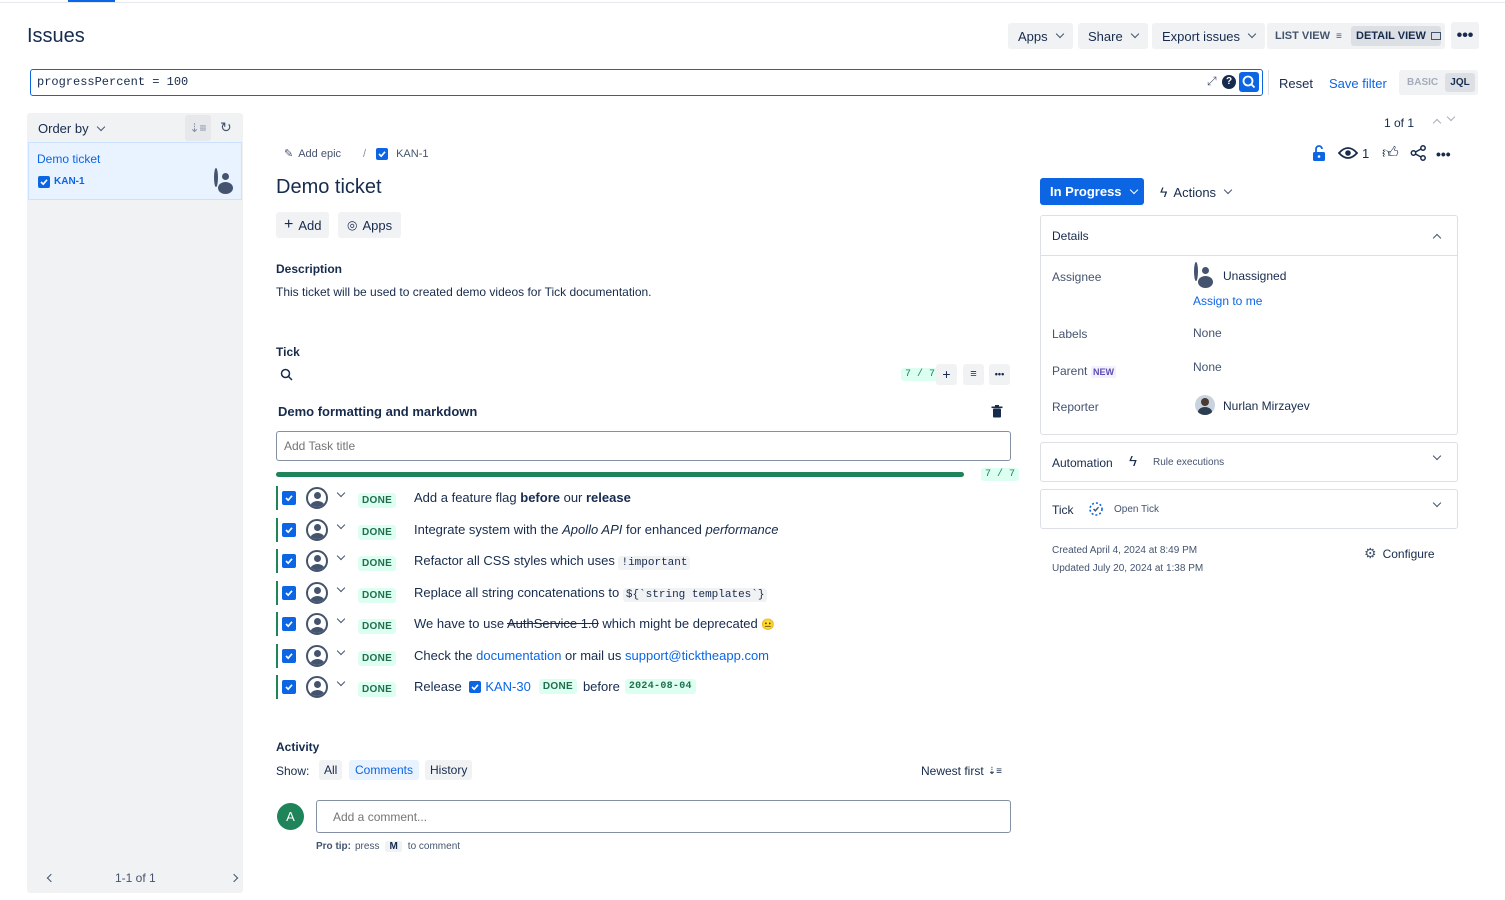 Image resolution: width=1505 pixels, height=900 pixels. Describe the element at coordinates (1296, 83) in the screenshot. I see `reset-button: Reset` at that location.